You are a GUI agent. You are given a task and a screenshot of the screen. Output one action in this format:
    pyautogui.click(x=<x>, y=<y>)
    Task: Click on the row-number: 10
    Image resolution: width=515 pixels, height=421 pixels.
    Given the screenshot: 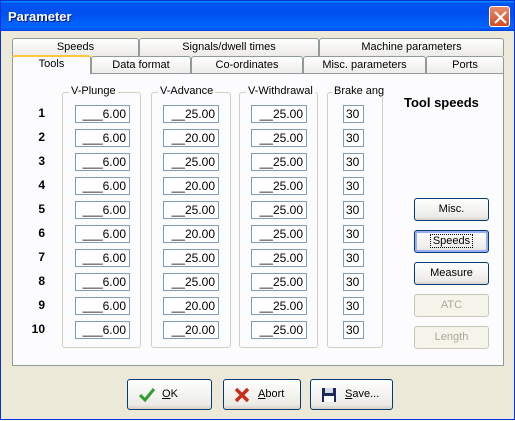 What is the action you would take?
    pyautogui.click(x=38, y=329)
    